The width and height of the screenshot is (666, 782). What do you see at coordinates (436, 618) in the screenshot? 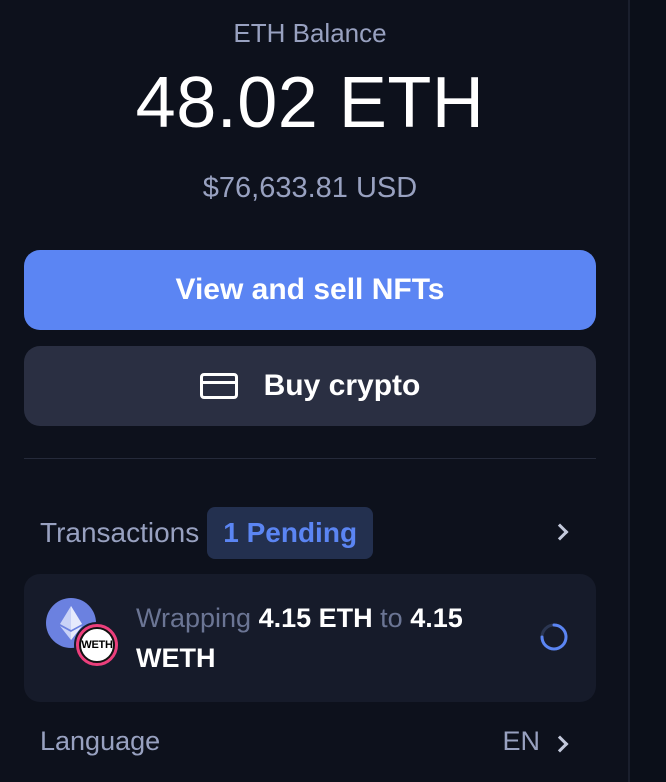
I see `tx-to-amount: 4.15` at bounding box center [436, 618].